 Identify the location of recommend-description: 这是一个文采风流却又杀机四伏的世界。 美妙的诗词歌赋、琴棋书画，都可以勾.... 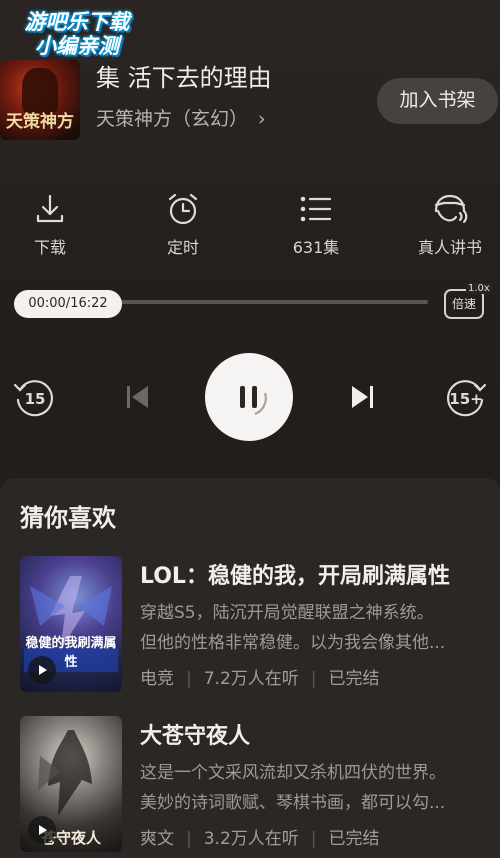
(312, 788).